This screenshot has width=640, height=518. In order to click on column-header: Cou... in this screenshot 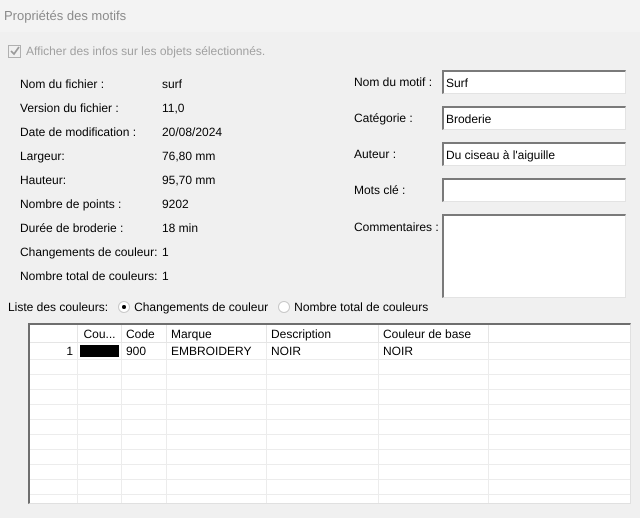, I will do `click(100, 333)`.